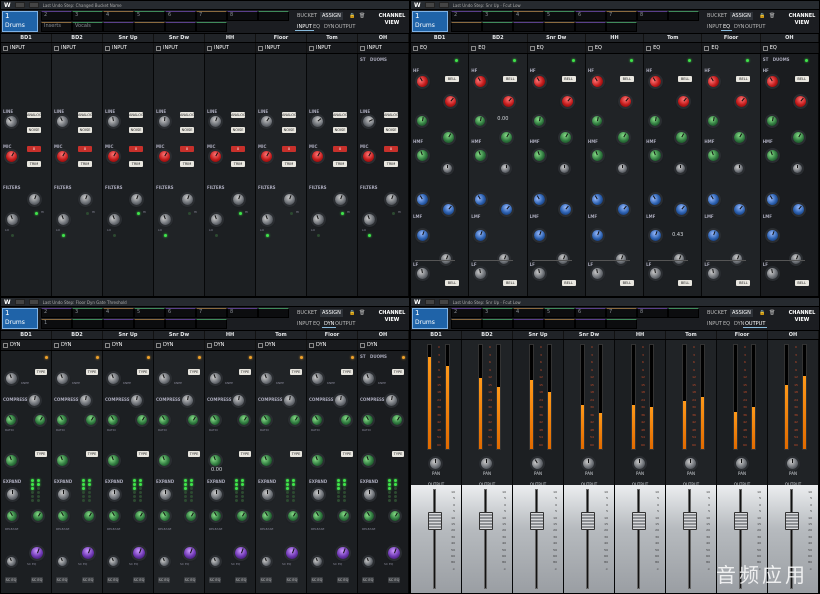 The height and width of the screenshot is (594, 820). What do you see at coordinates (113, 420) in the screenshot?
I see `comp-attack-knob` at bounding box center [113, 420].